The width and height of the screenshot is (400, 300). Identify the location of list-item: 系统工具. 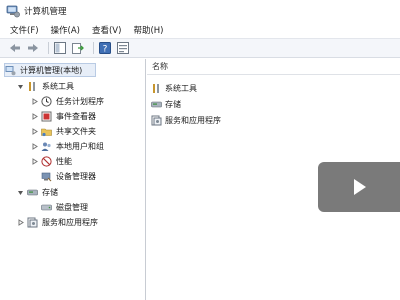
(174, 88).